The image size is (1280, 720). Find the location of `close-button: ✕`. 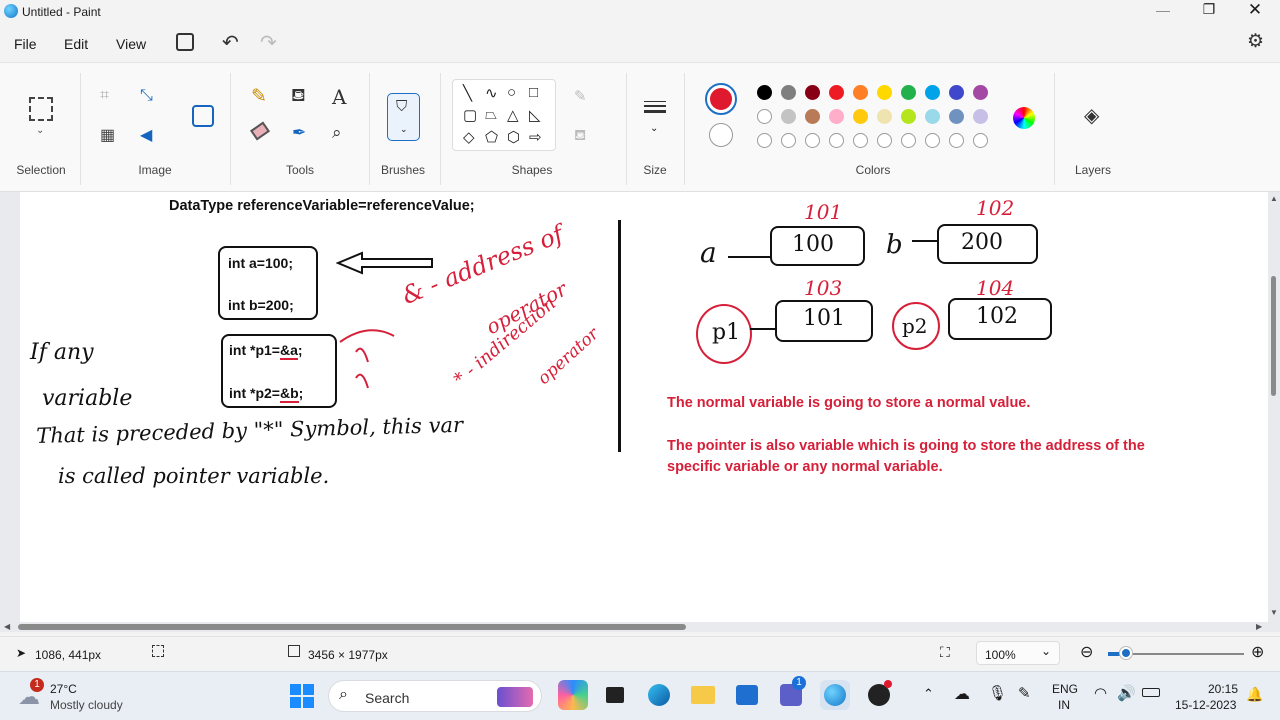

close-button: ✕ is located at coordinates (1255, 11).